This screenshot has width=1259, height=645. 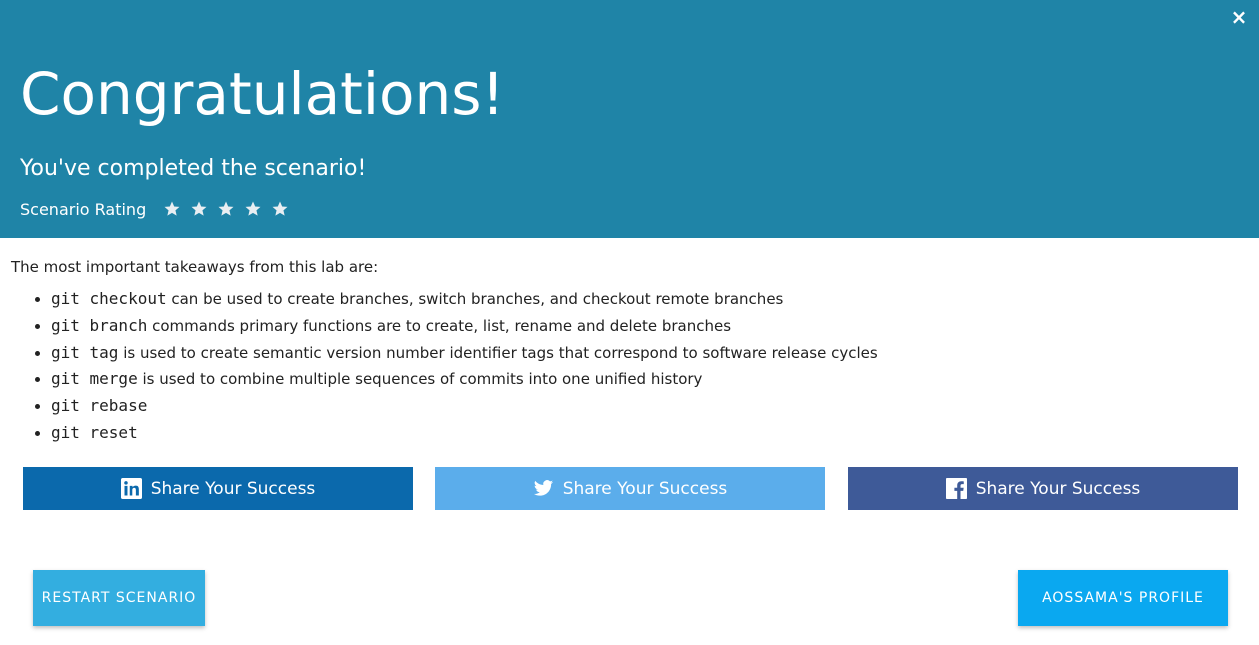 What do you see at coordinates (99, 406) in the screenshot?
I see `command-code: git rebase` at bounding box center [99, 406].